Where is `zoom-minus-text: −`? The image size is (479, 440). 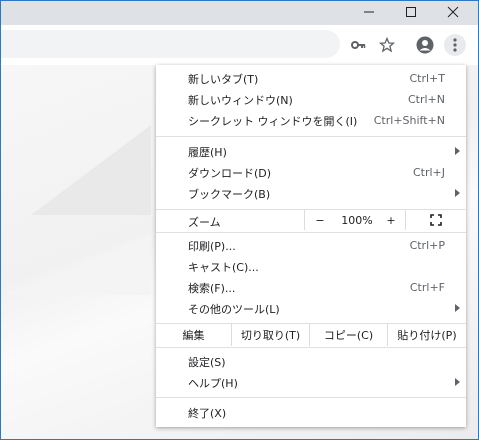 zoom-minus-text: − is located at coordinates (320, 220).